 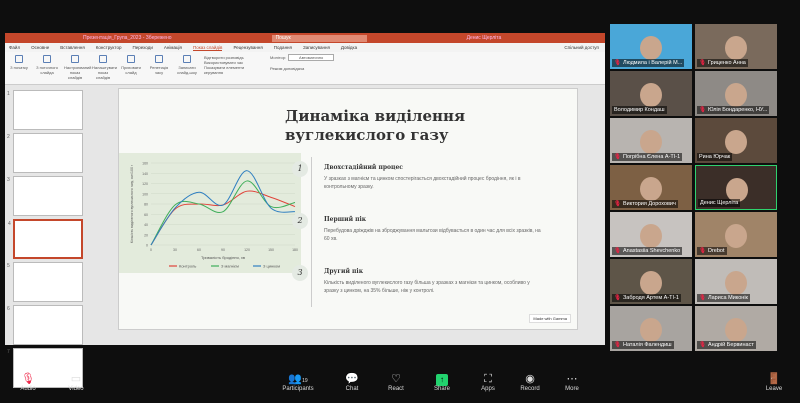 What do you see at coordinates (45, 325) in the screenshot?
I see `slide-thumbnail: 6` at bounding box center [45, 325].